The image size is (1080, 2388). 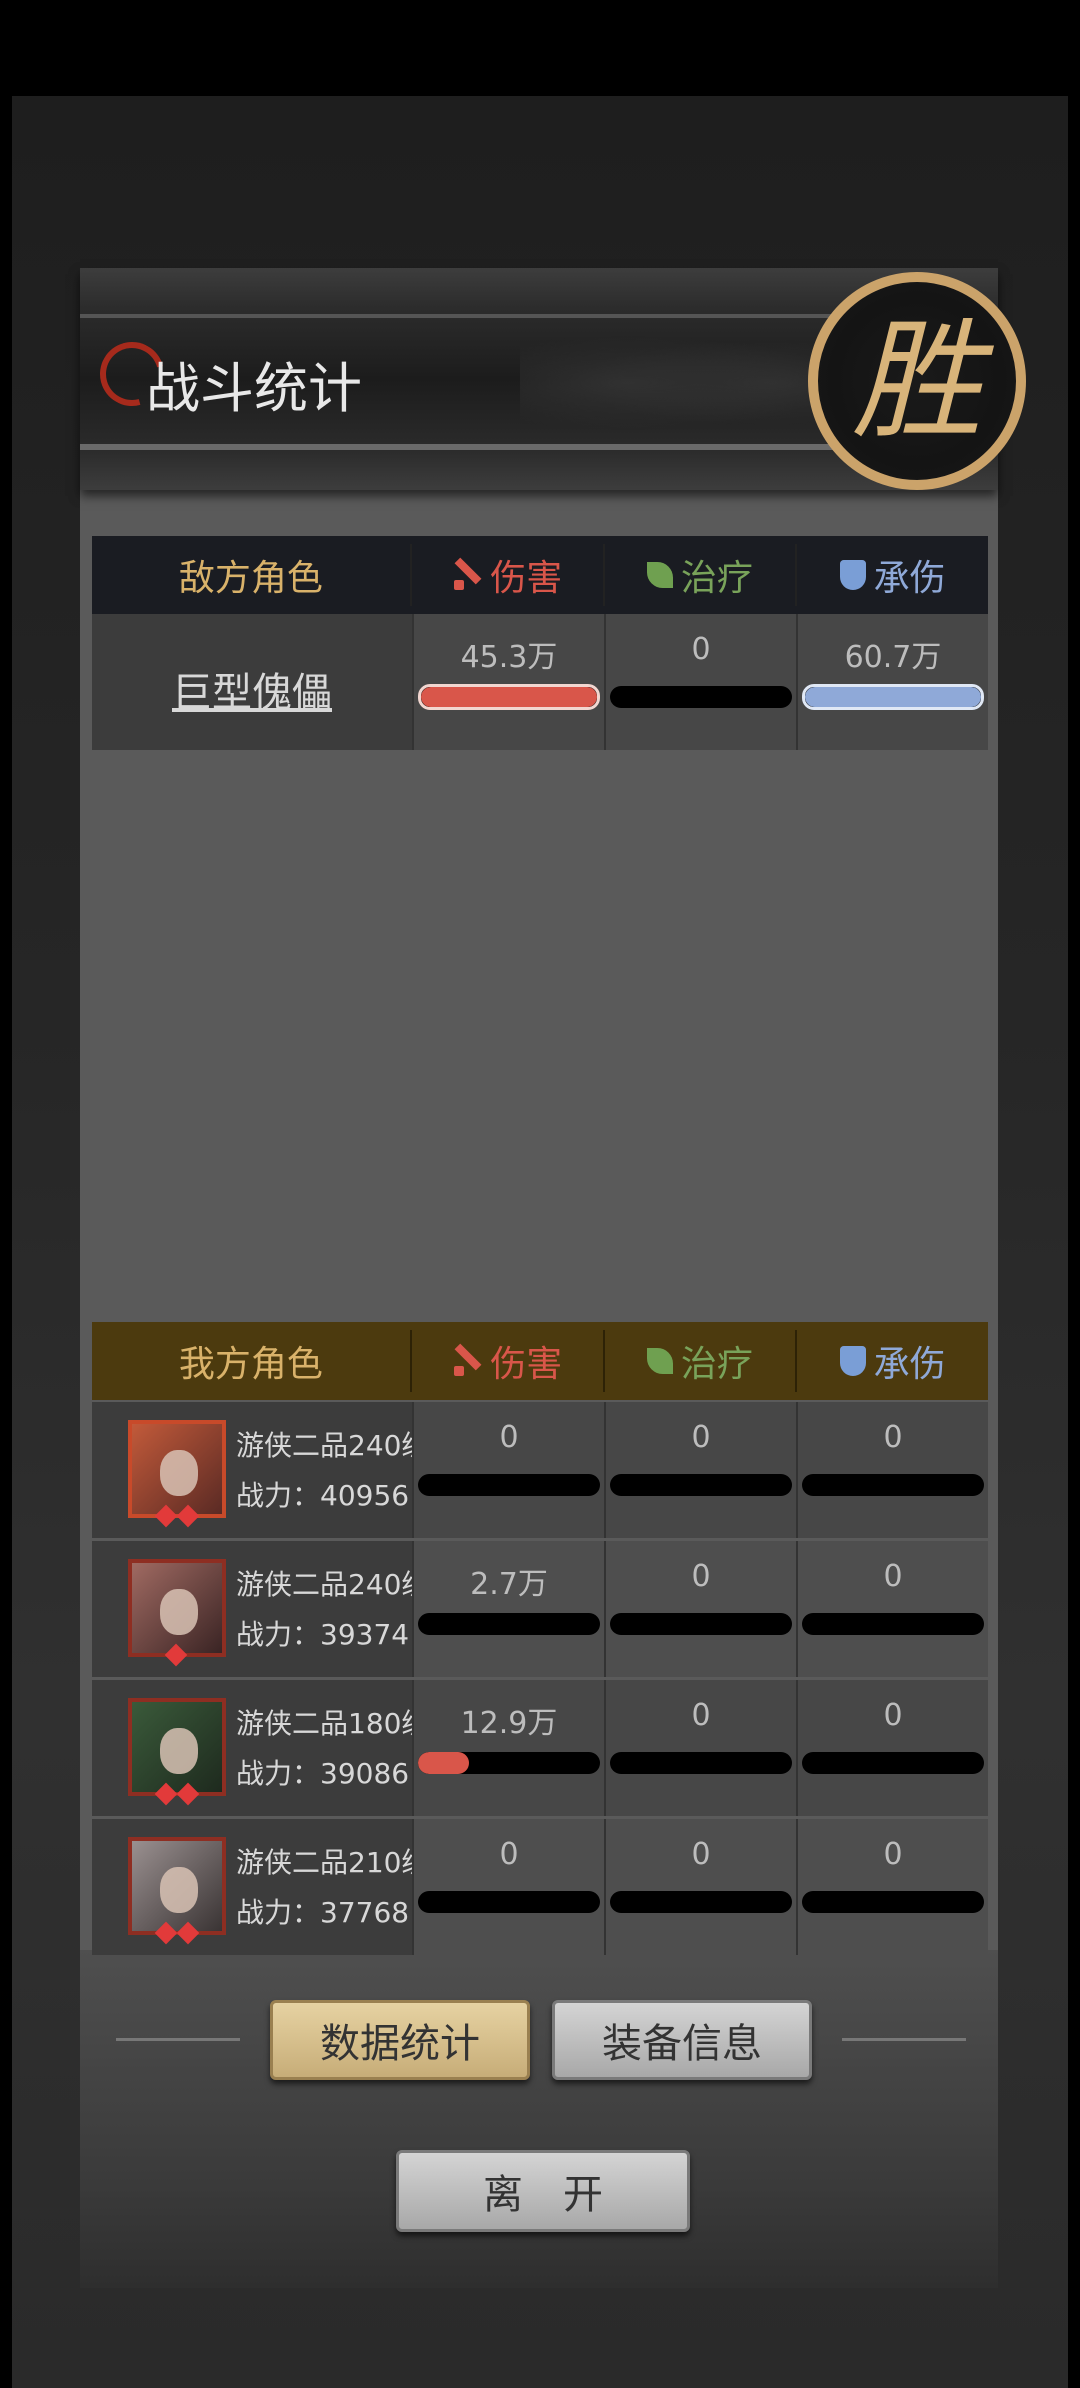 What do you see at coordinates (260, 1887) in the screenshot?
I see `hero-cell: 游侠二品210级 战力：37768` at bounding box center [260, 1887].